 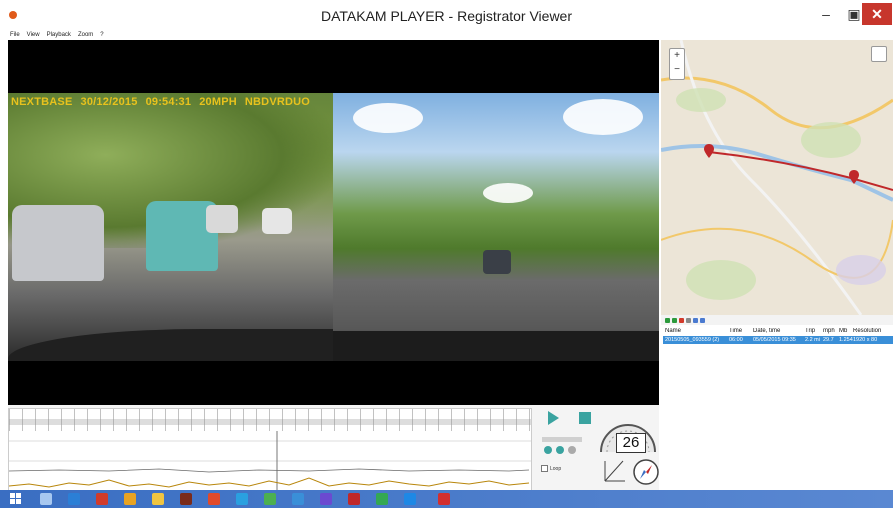 What do you see at coordinates (812, 340) in the screenshot?
I see `cell-trip: 2.2 mi` at bounding box center [812, 340].